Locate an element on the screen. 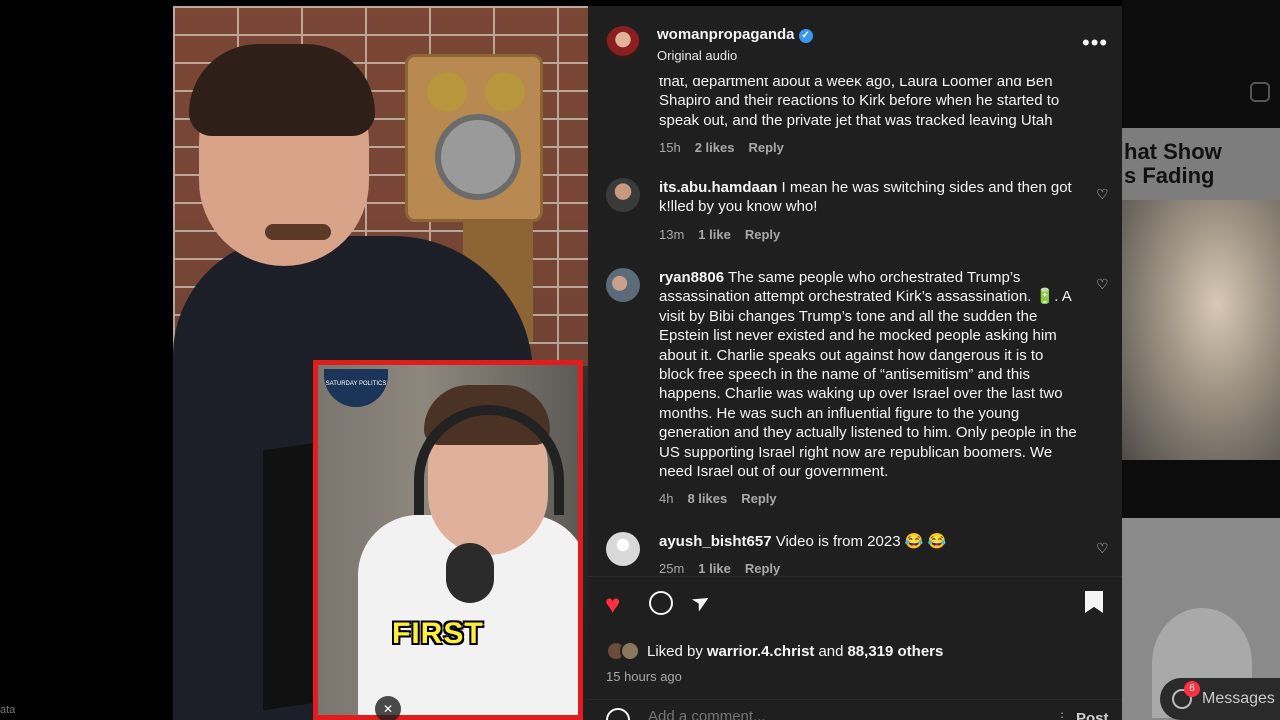  background-card-thumbnail is located at coordinates (1201, 330).